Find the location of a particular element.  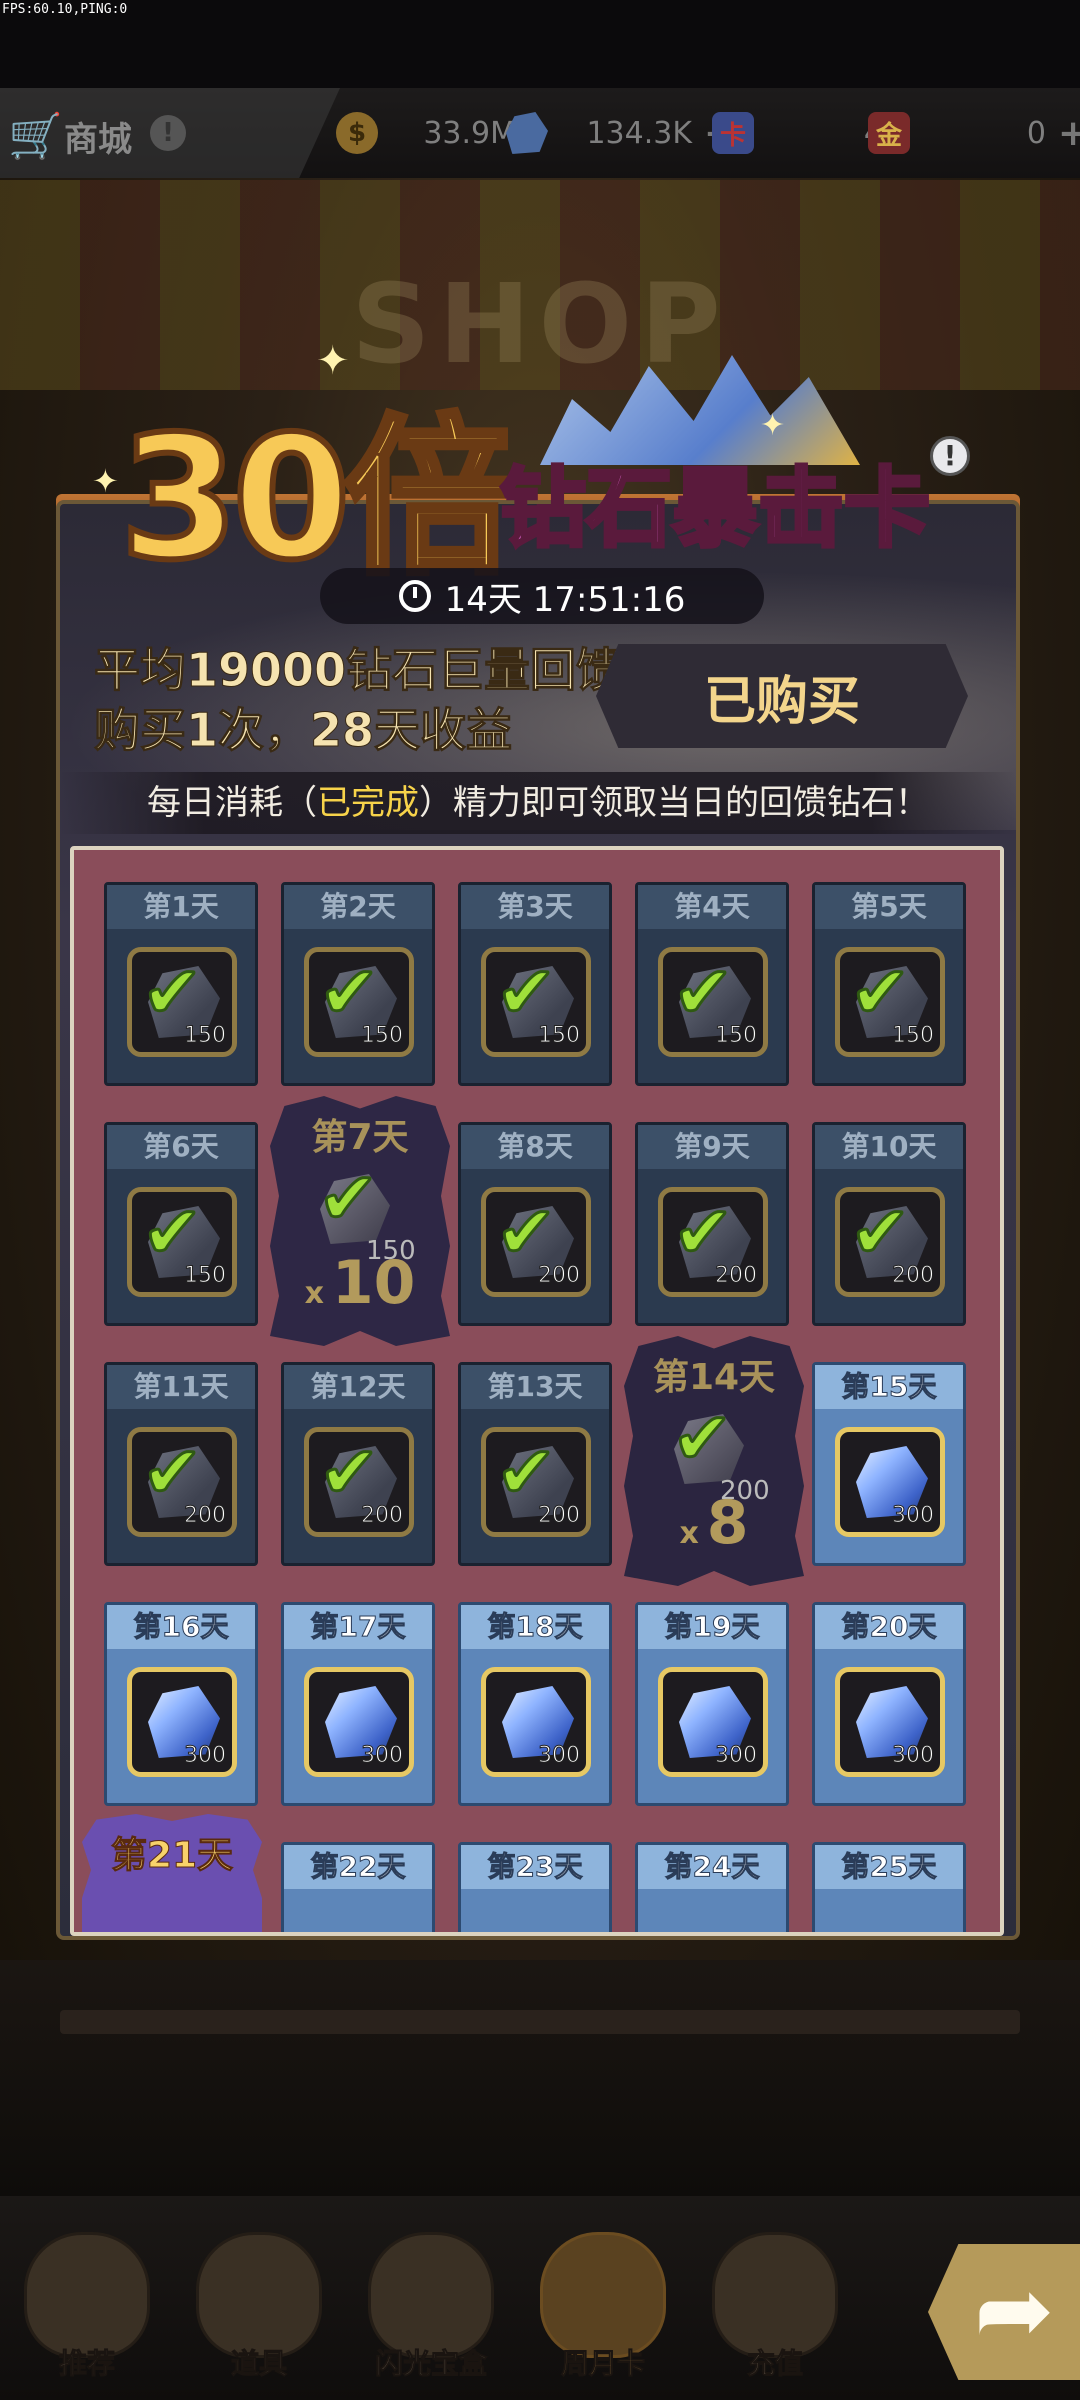

nav-label: 周月卡 is located at coordinates (602, 2364).